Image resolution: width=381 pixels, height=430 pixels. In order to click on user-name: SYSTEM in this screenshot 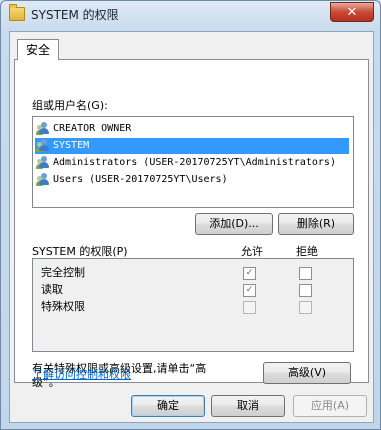, I will do `click(71, 145)`.